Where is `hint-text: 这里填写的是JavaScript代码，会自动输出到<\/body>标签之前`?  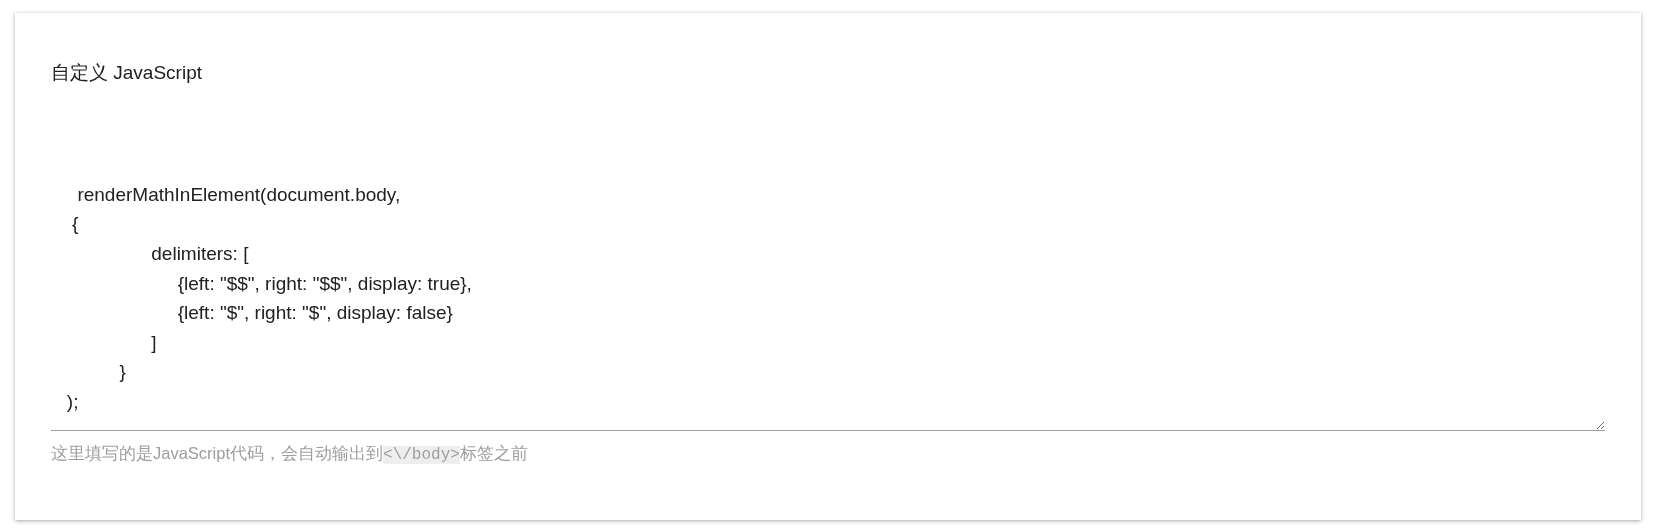 hint-text: 这里填写的是JavaScript代码，会自动输出到<\/body>标签之前 is located at coordinates (290, 454).